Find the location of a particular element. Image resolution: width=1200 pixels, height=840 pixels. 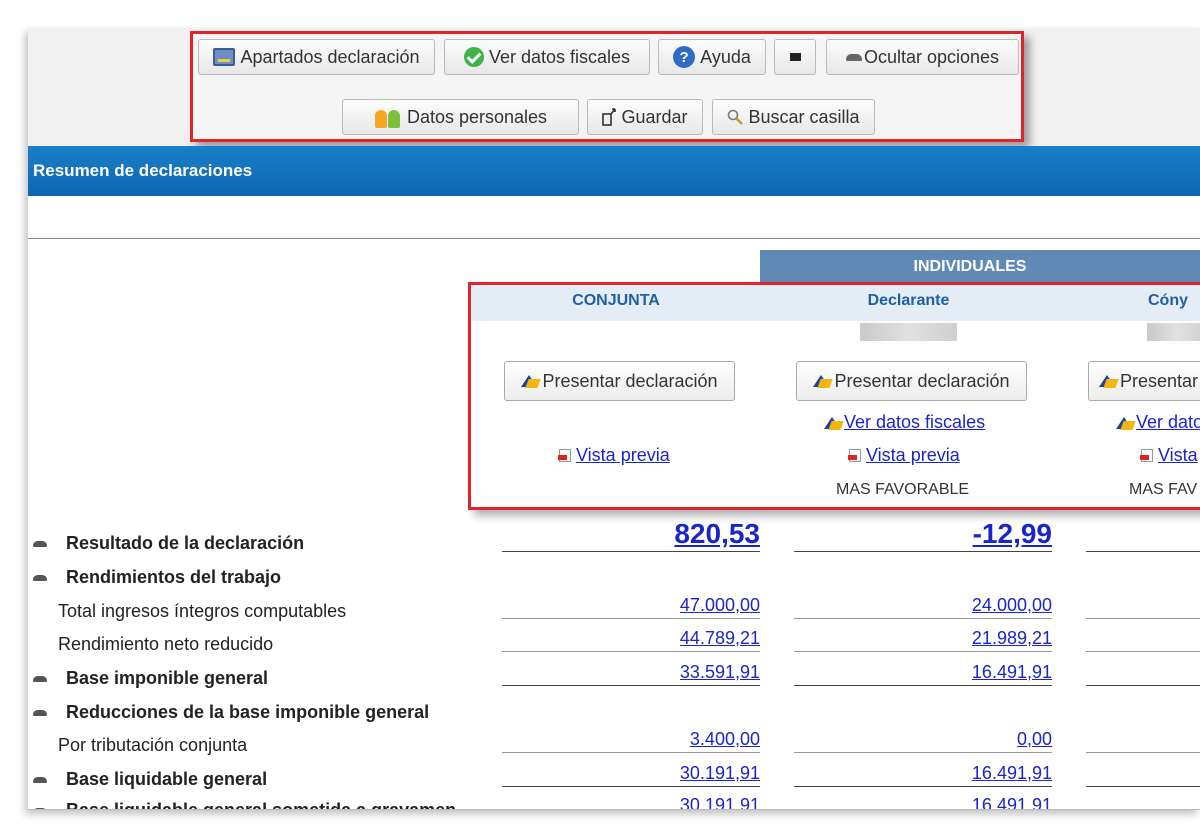

value-declarante: -12,99 is located at coordinates (923, 534).